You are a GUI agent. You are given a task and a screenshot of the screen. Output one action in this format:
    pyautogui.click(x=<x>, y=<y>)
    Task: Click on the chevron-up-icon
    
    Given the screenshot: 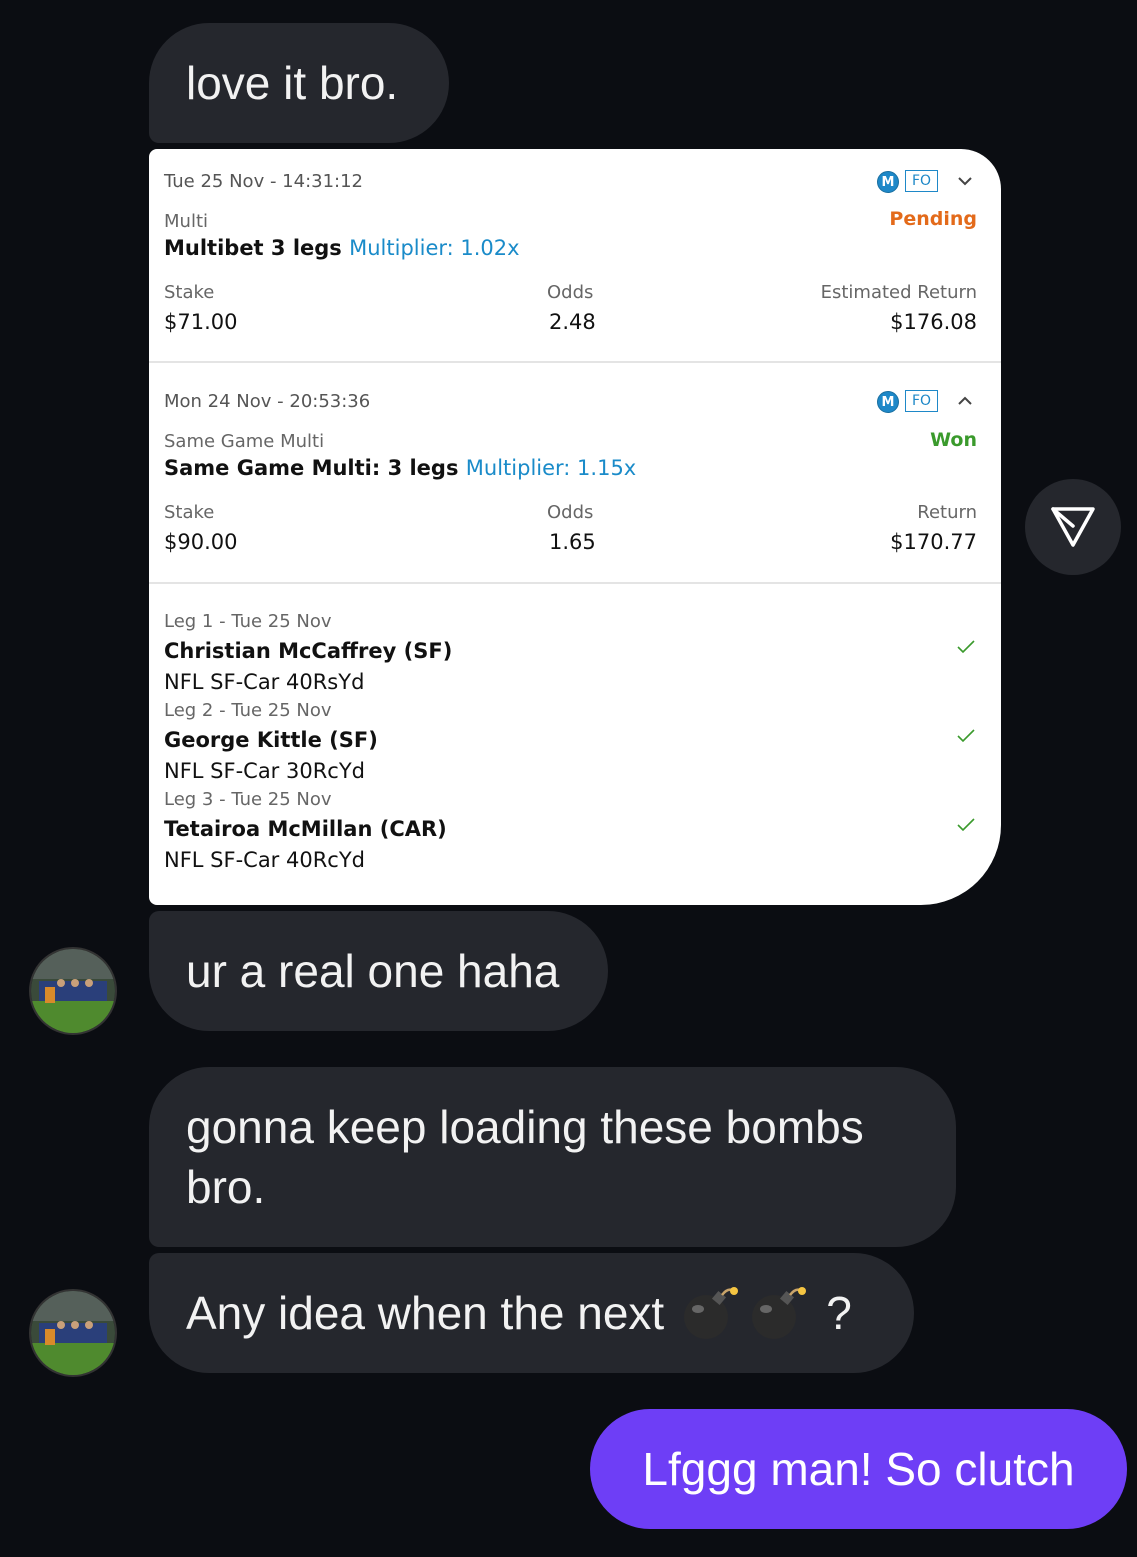 What is the action you would take?
    pyautogui.click(x=965, y=401)
    